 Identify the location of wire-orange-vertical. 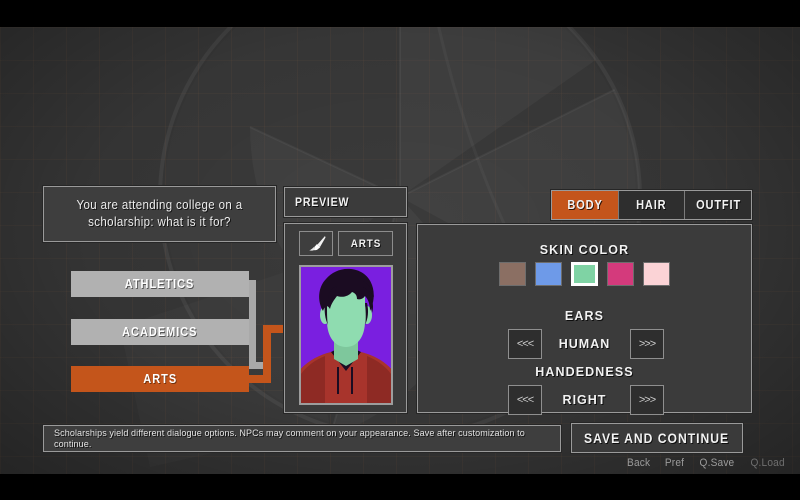
(267, 354).